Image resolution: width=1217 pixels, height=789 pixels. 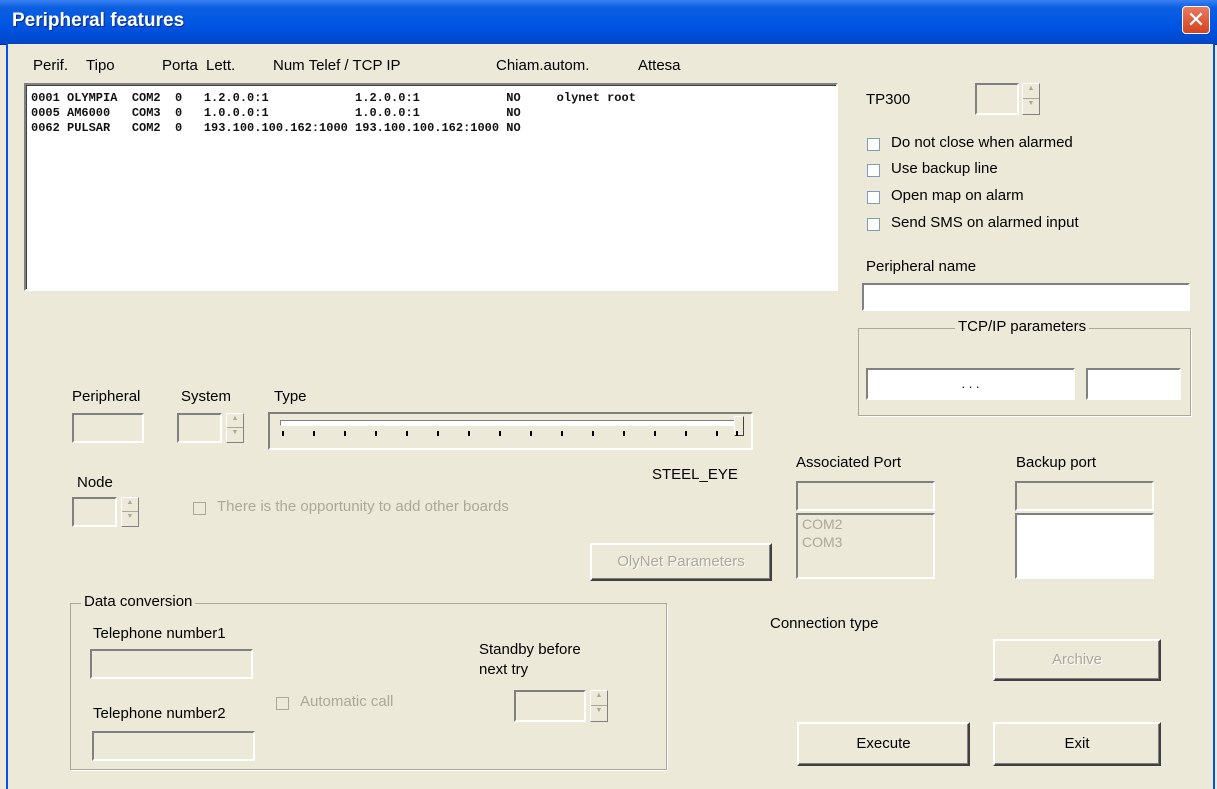 I want to click on header-tipo: Tipo, so click(x=100, y=65).